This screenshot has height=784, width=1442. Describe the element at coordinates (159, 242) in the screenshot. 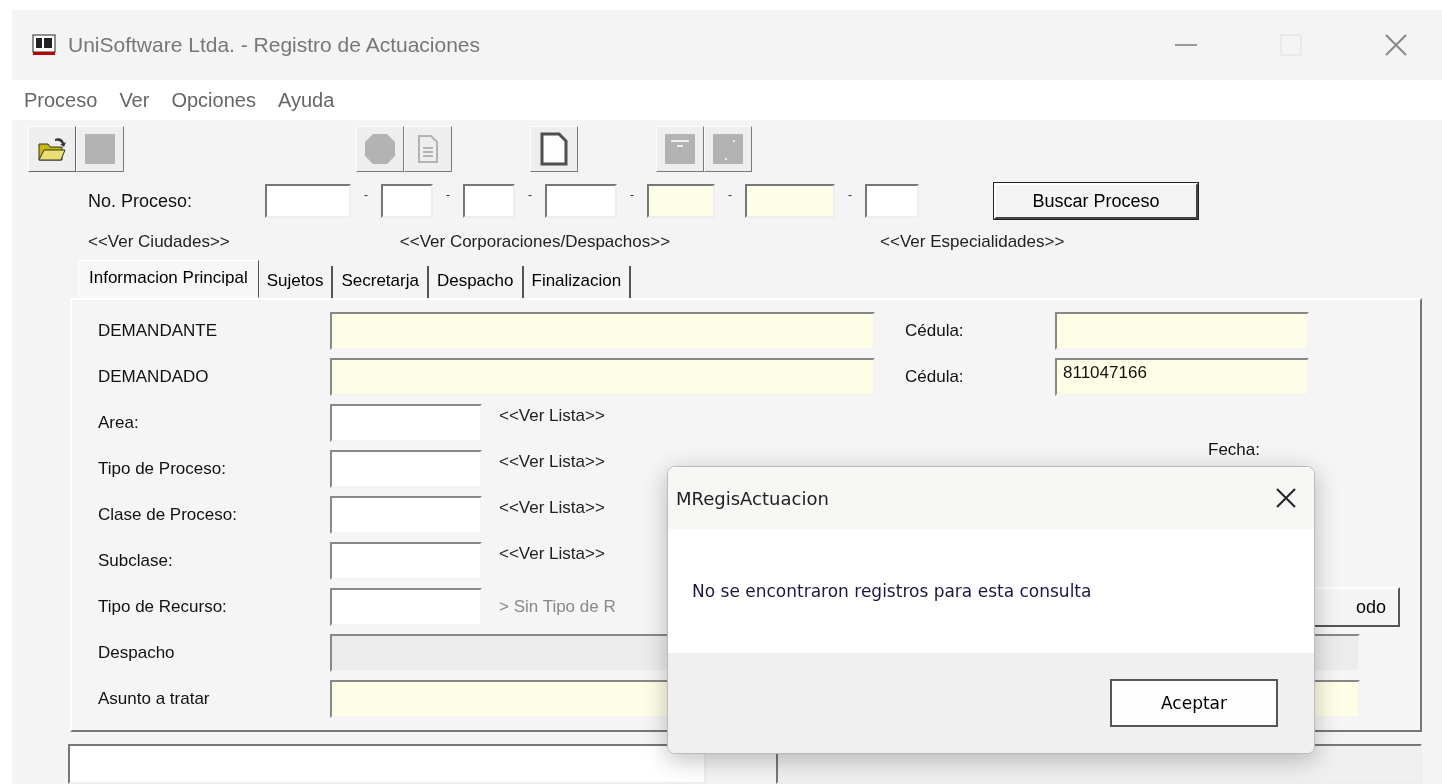

I see `link: <<Ver Ciudades>>` at that location.